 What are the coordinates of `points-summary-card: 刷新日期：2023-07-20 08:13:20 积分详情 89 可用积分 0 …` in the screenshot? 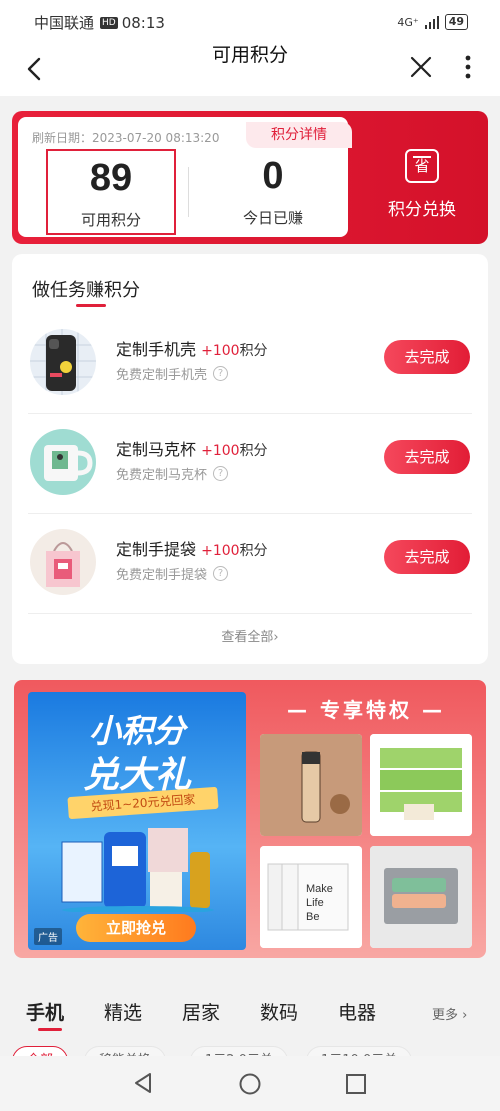 It's located at (250, 177).